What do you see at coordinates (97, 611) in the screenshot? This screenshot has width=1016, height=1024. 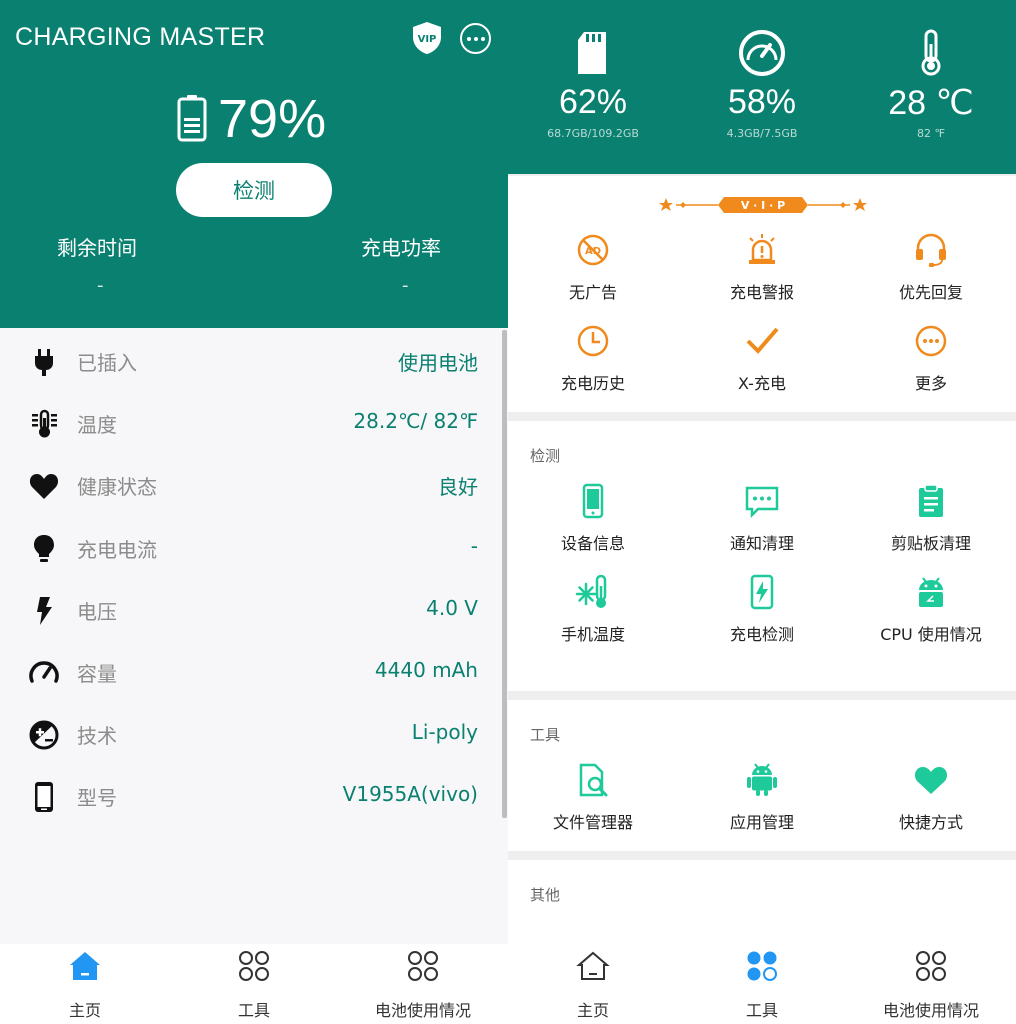 I see `info-label: 电压` at bounding box center [97, 611].